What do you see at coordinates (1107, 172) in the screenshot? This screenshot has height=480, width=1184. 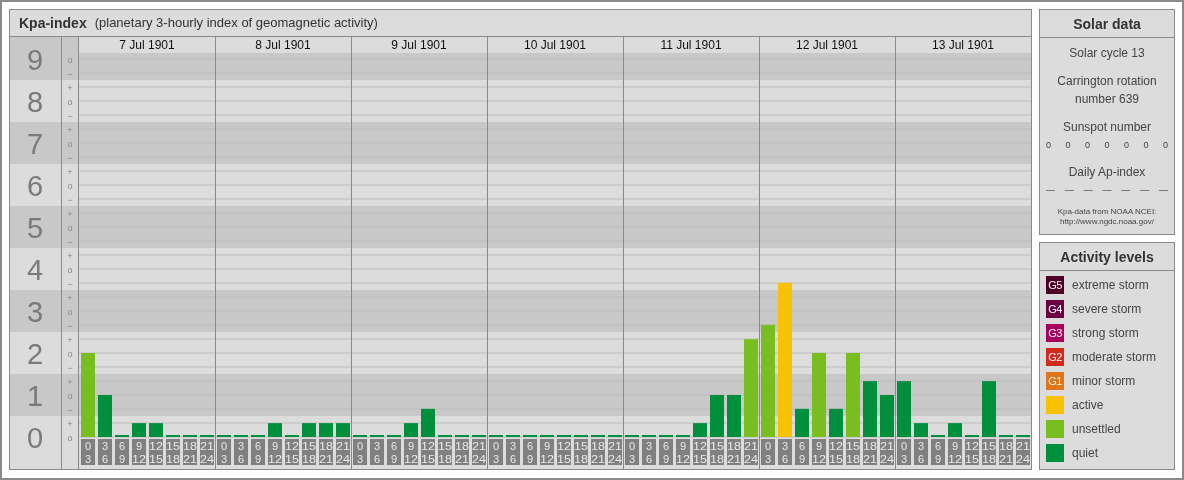 I see `ap-index-title: Daily Ap-index` at bounding box center [1107, 172].